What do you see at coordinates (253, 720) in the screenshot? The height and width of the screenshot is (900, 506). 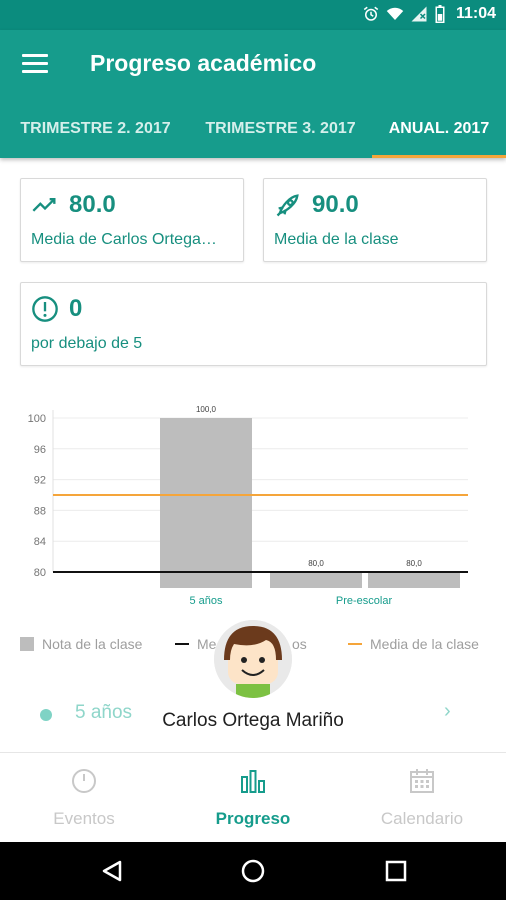 I see `student-name: Carlos Ortega Mariño` at bounding box center [253, 720].